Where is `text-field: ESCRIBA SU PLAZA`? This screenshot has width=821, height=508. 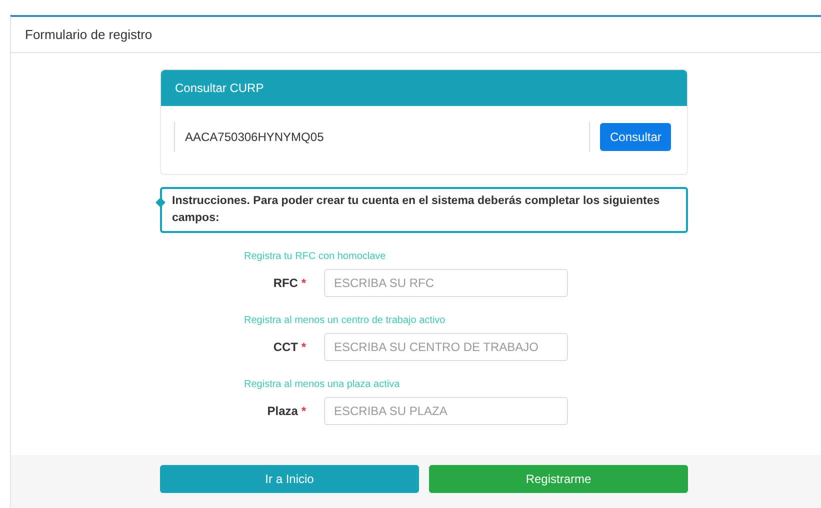 text-field: ESCRIBA SU PLAZA is located at coordinates (446, 411).